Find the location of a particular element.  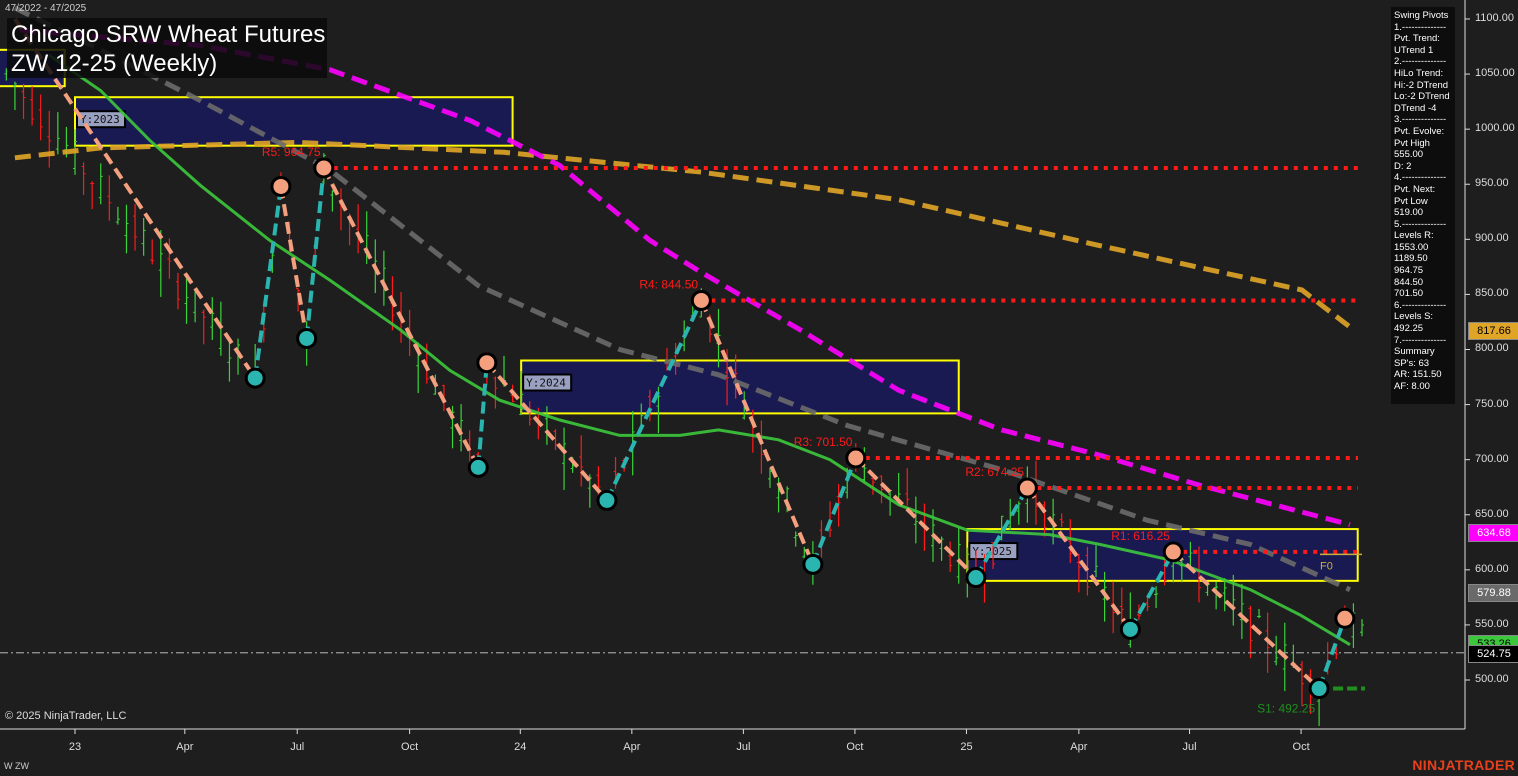

y-tick-label: 700.00 is located at coordinates (1492, 458).